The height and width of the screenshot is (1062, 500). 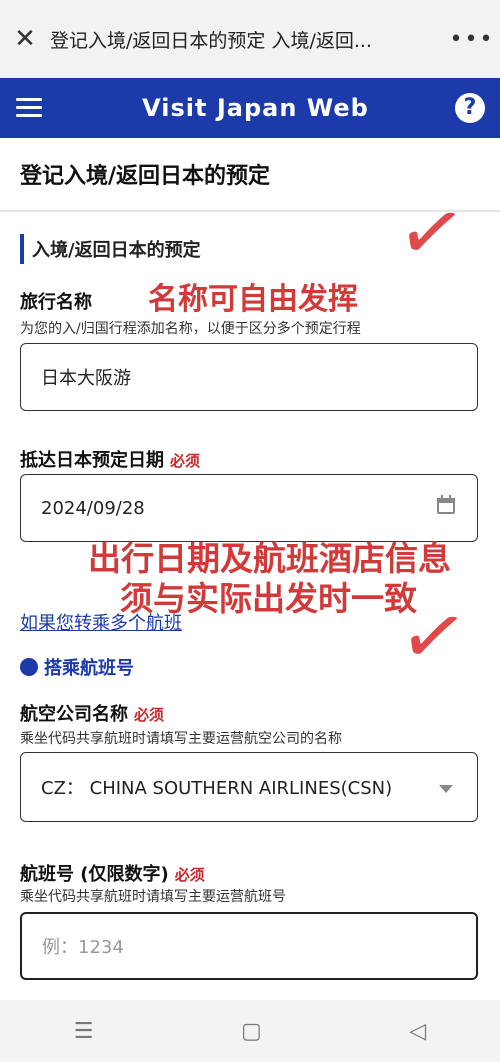 I want to click on flight-number-input: 例：1234, so click(x=249, y=946).